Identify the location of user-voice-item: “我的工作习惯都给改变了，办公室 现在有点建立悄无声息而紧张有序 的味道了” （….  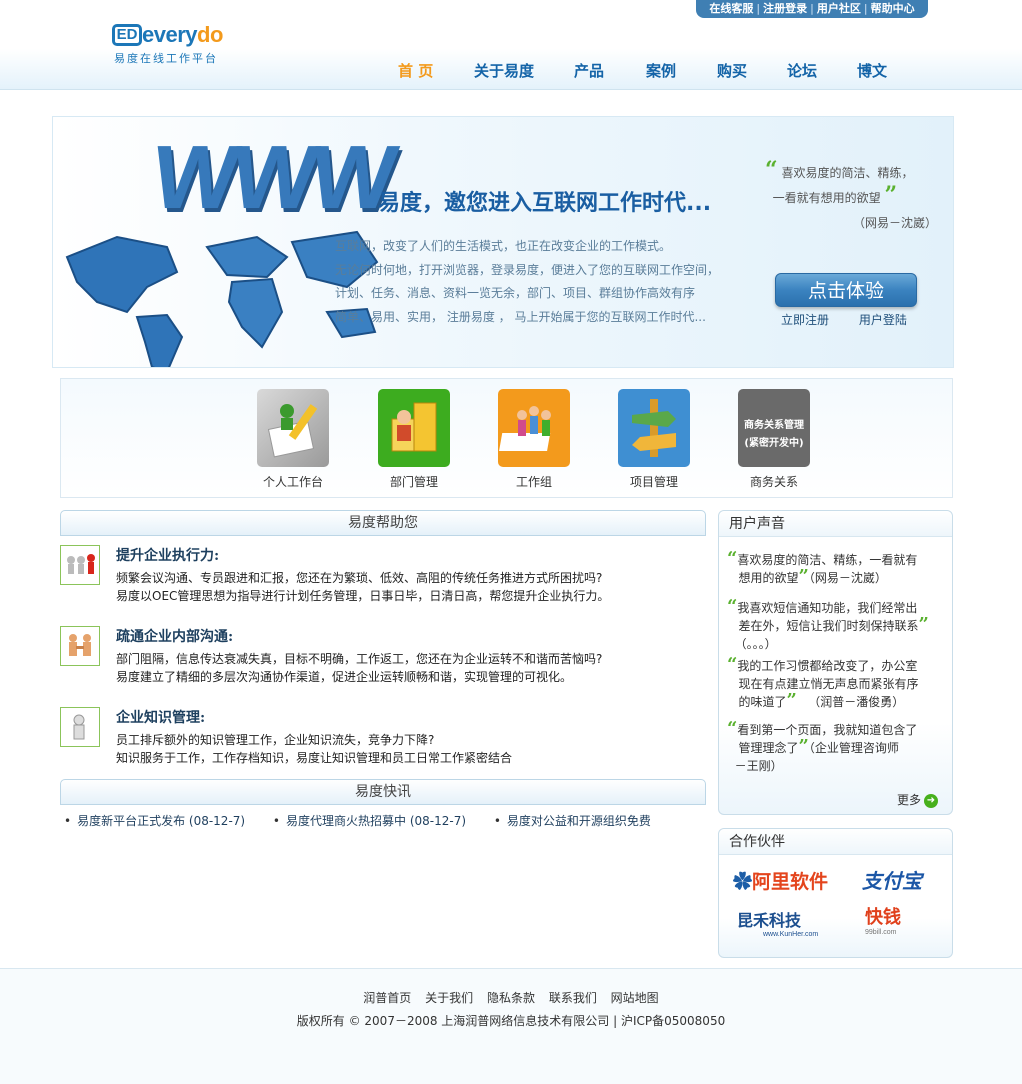
(823, 682).